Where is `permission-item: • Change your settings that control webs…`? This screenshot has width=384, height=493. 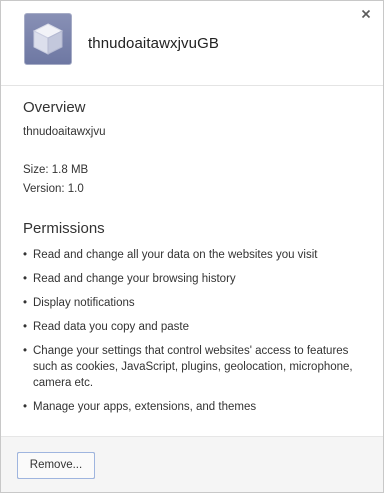
permission-item: • Change your settings that control webs… is located at coordinates (193, 367).